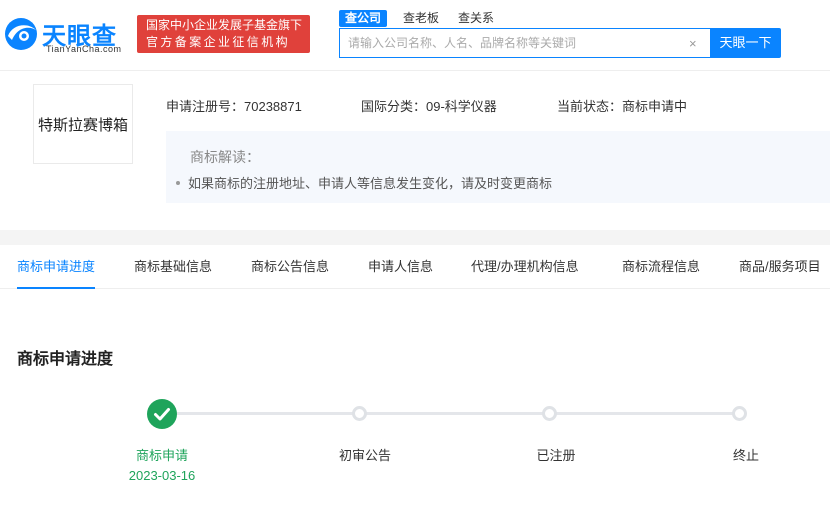  What do you see at coordinates (498, 167) in the screenshot?
I see `trademark-interpretation: 商标解读： 如果商标的注册地址、申请人等信息发生变化，请及时变更商标` at bounding box center [498, 167].